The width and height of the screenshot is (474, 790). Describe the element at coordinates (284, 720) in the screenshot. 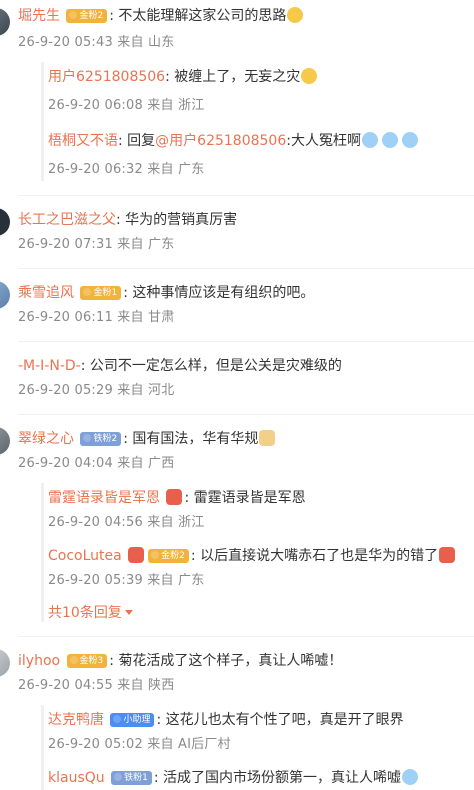

I see `reply-text: 这花儿也太有个性了吧，真是开了眼界` at that location.